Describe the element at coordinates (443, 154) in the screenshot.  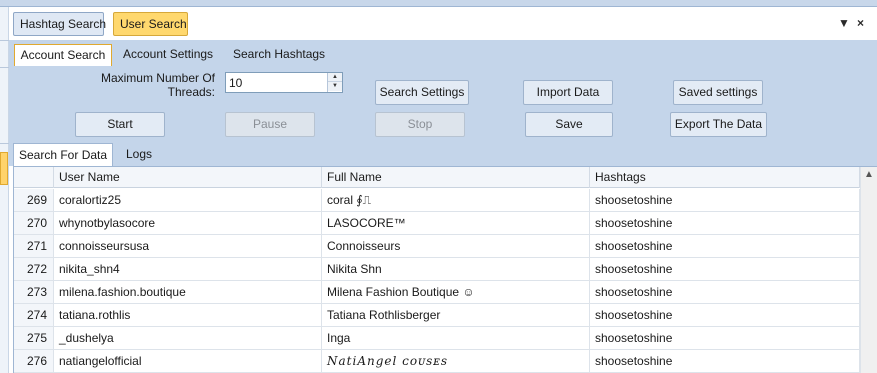
I see `data-tab-bar: Search For Data Logs` at that location.